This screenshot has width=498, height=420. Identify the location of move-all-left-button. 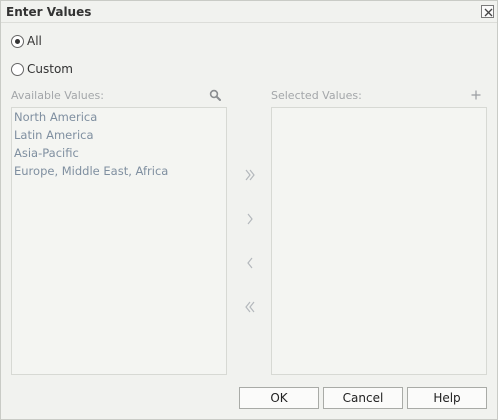
(250, 307).